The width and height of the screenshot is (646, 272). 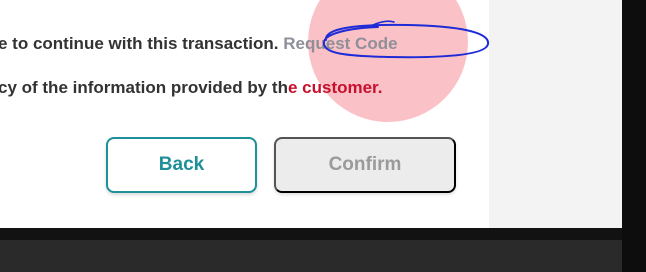 I want to click on hand-drawn-circle-annotation, so click(x=405, y=39).